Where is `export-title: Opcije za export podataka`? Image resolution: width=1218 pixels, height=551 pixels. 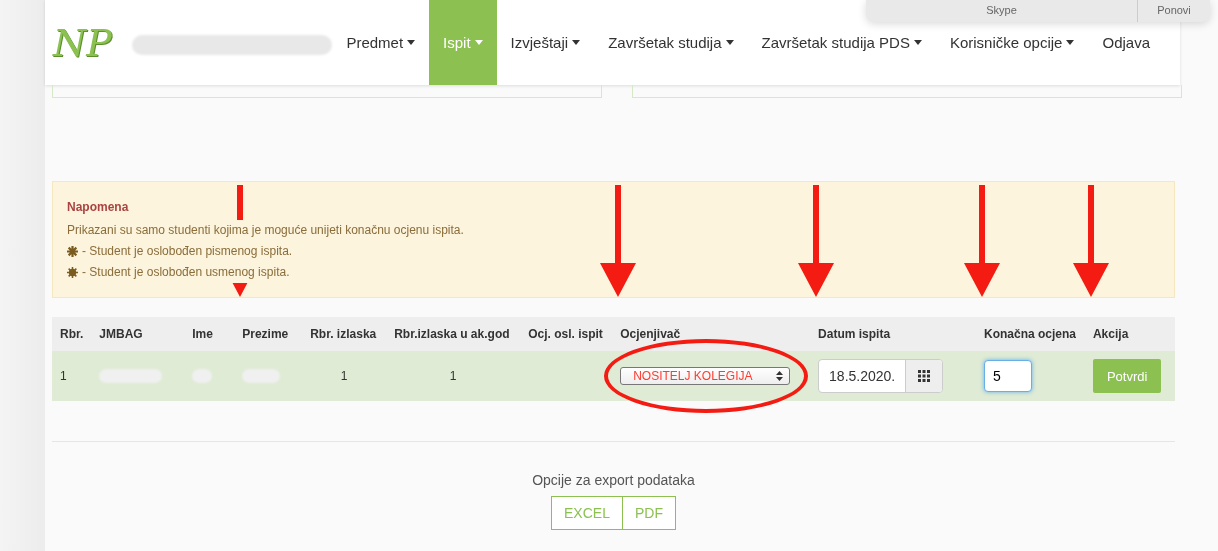
export-title: Opcije za export podataka is located at coordinates (613, 480).